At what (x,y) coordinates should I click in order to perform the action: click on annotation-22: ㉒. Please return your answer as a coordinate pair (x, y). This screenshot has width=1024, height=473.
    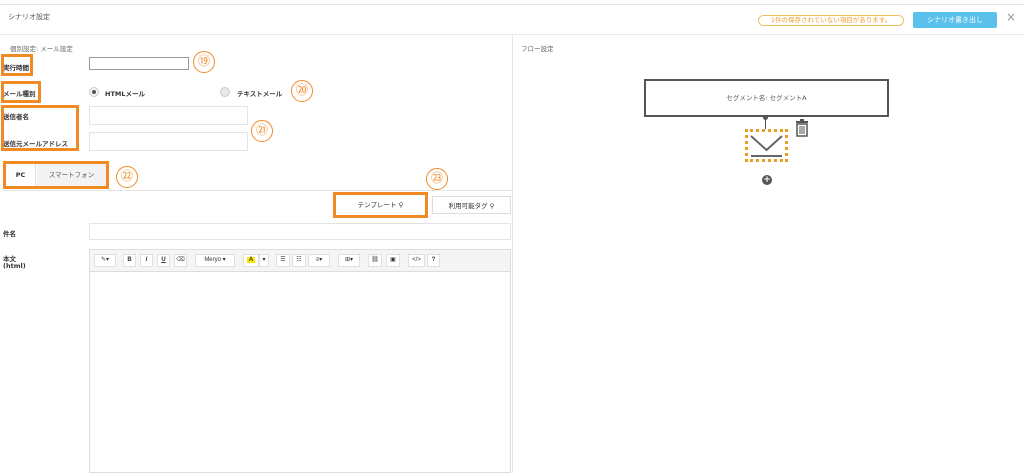
    Looking at the image, I should click on (127, 177).